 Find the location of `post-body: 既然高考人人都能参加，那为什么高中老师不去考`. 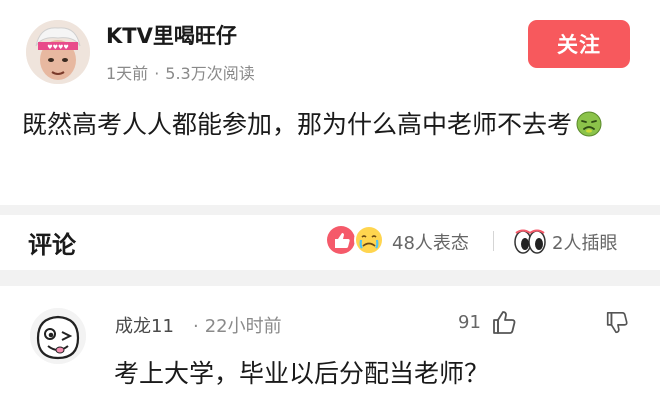

post-body: 既然高考人人都能参加，那为什么高中老师不去考 is located at coordinates (332, 124).